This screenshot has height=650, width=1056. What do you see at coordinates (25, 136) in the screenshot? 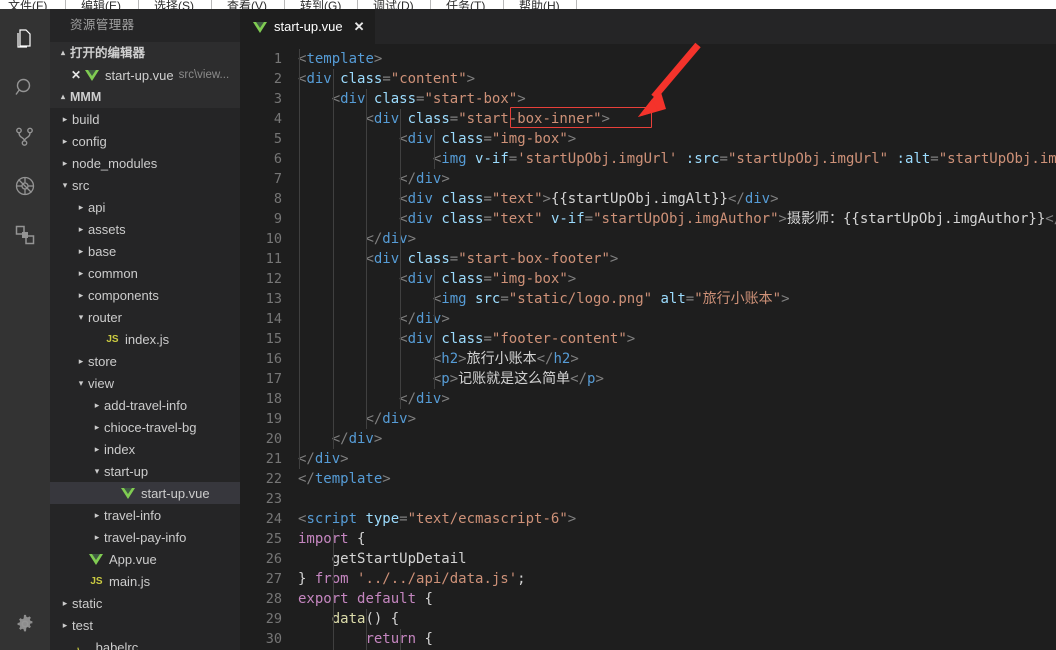
I see `source-control-icon` at bounding box center [25, 136].